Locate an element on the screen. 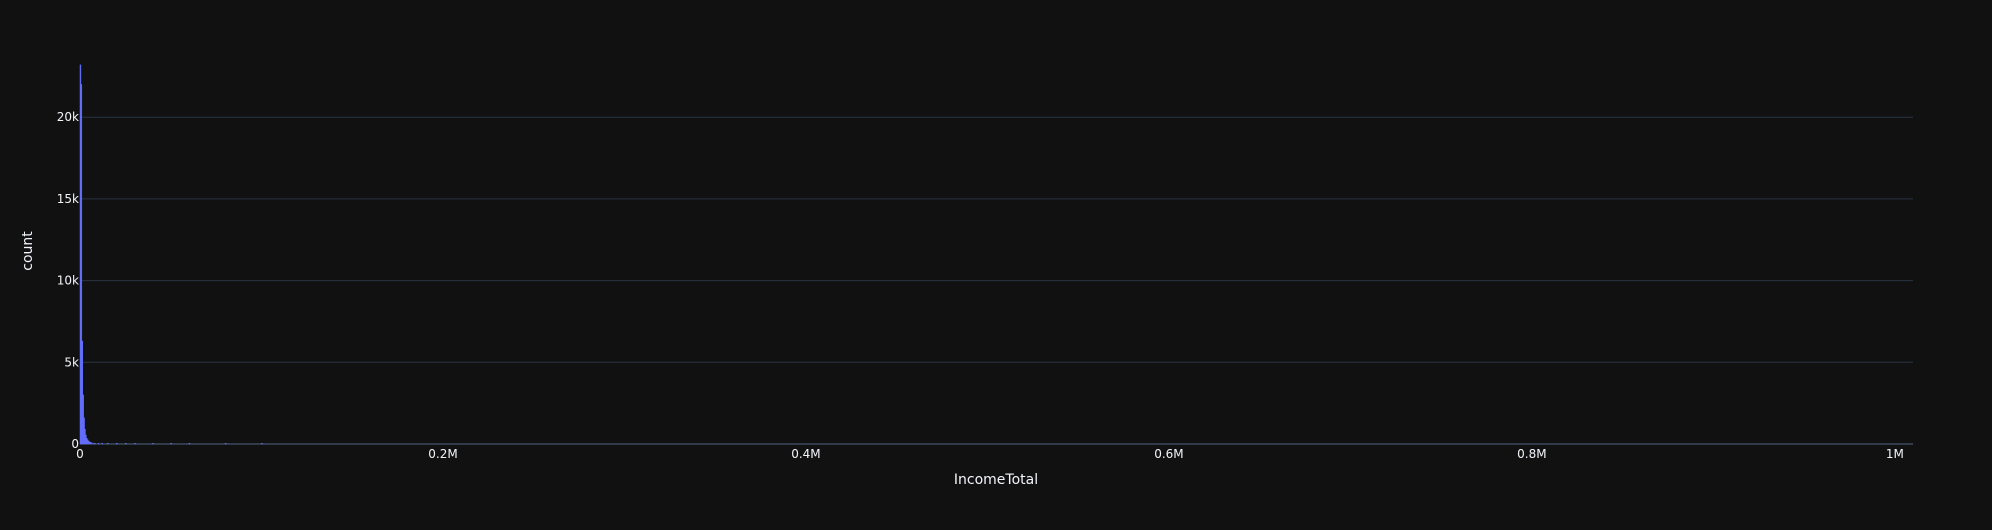 This screenshot has height=530, width=1992. x-tick-label: 0.2M is located at coordinates (442, 454).